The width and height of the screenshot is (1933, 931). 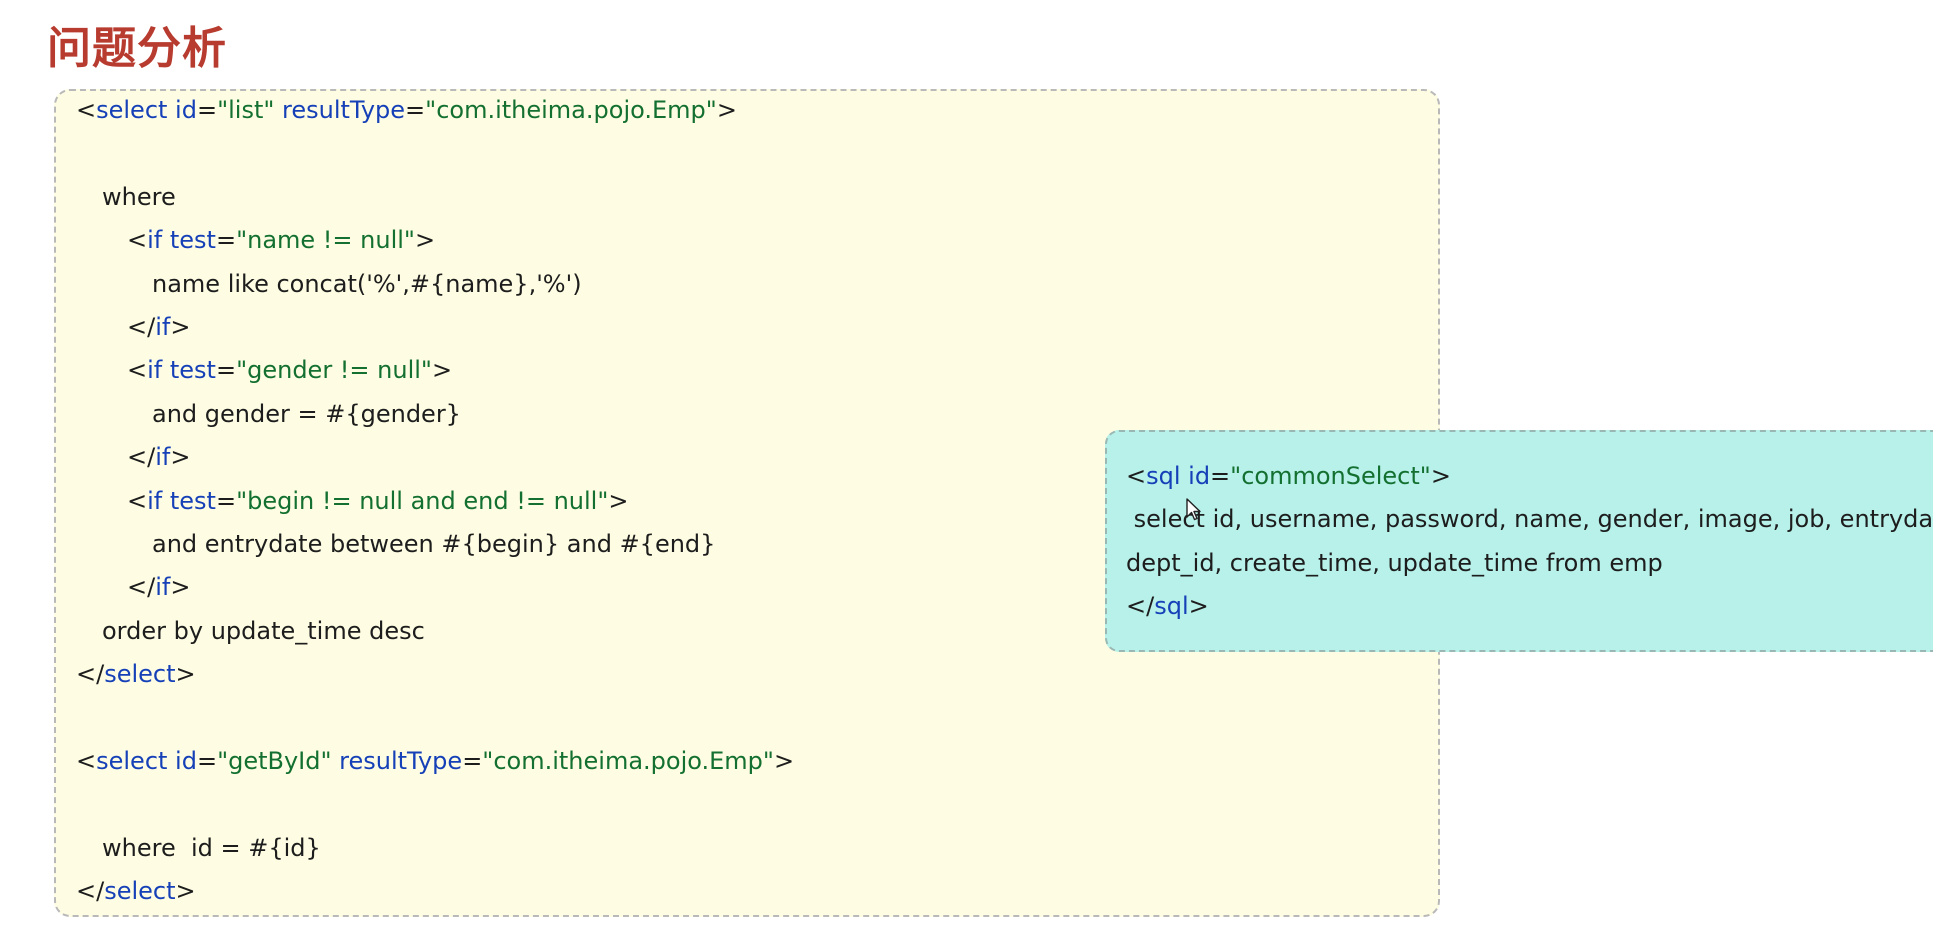 I want to click on code-line-gender-eq: and gender = #{gender}, so click(x=306, y=414).